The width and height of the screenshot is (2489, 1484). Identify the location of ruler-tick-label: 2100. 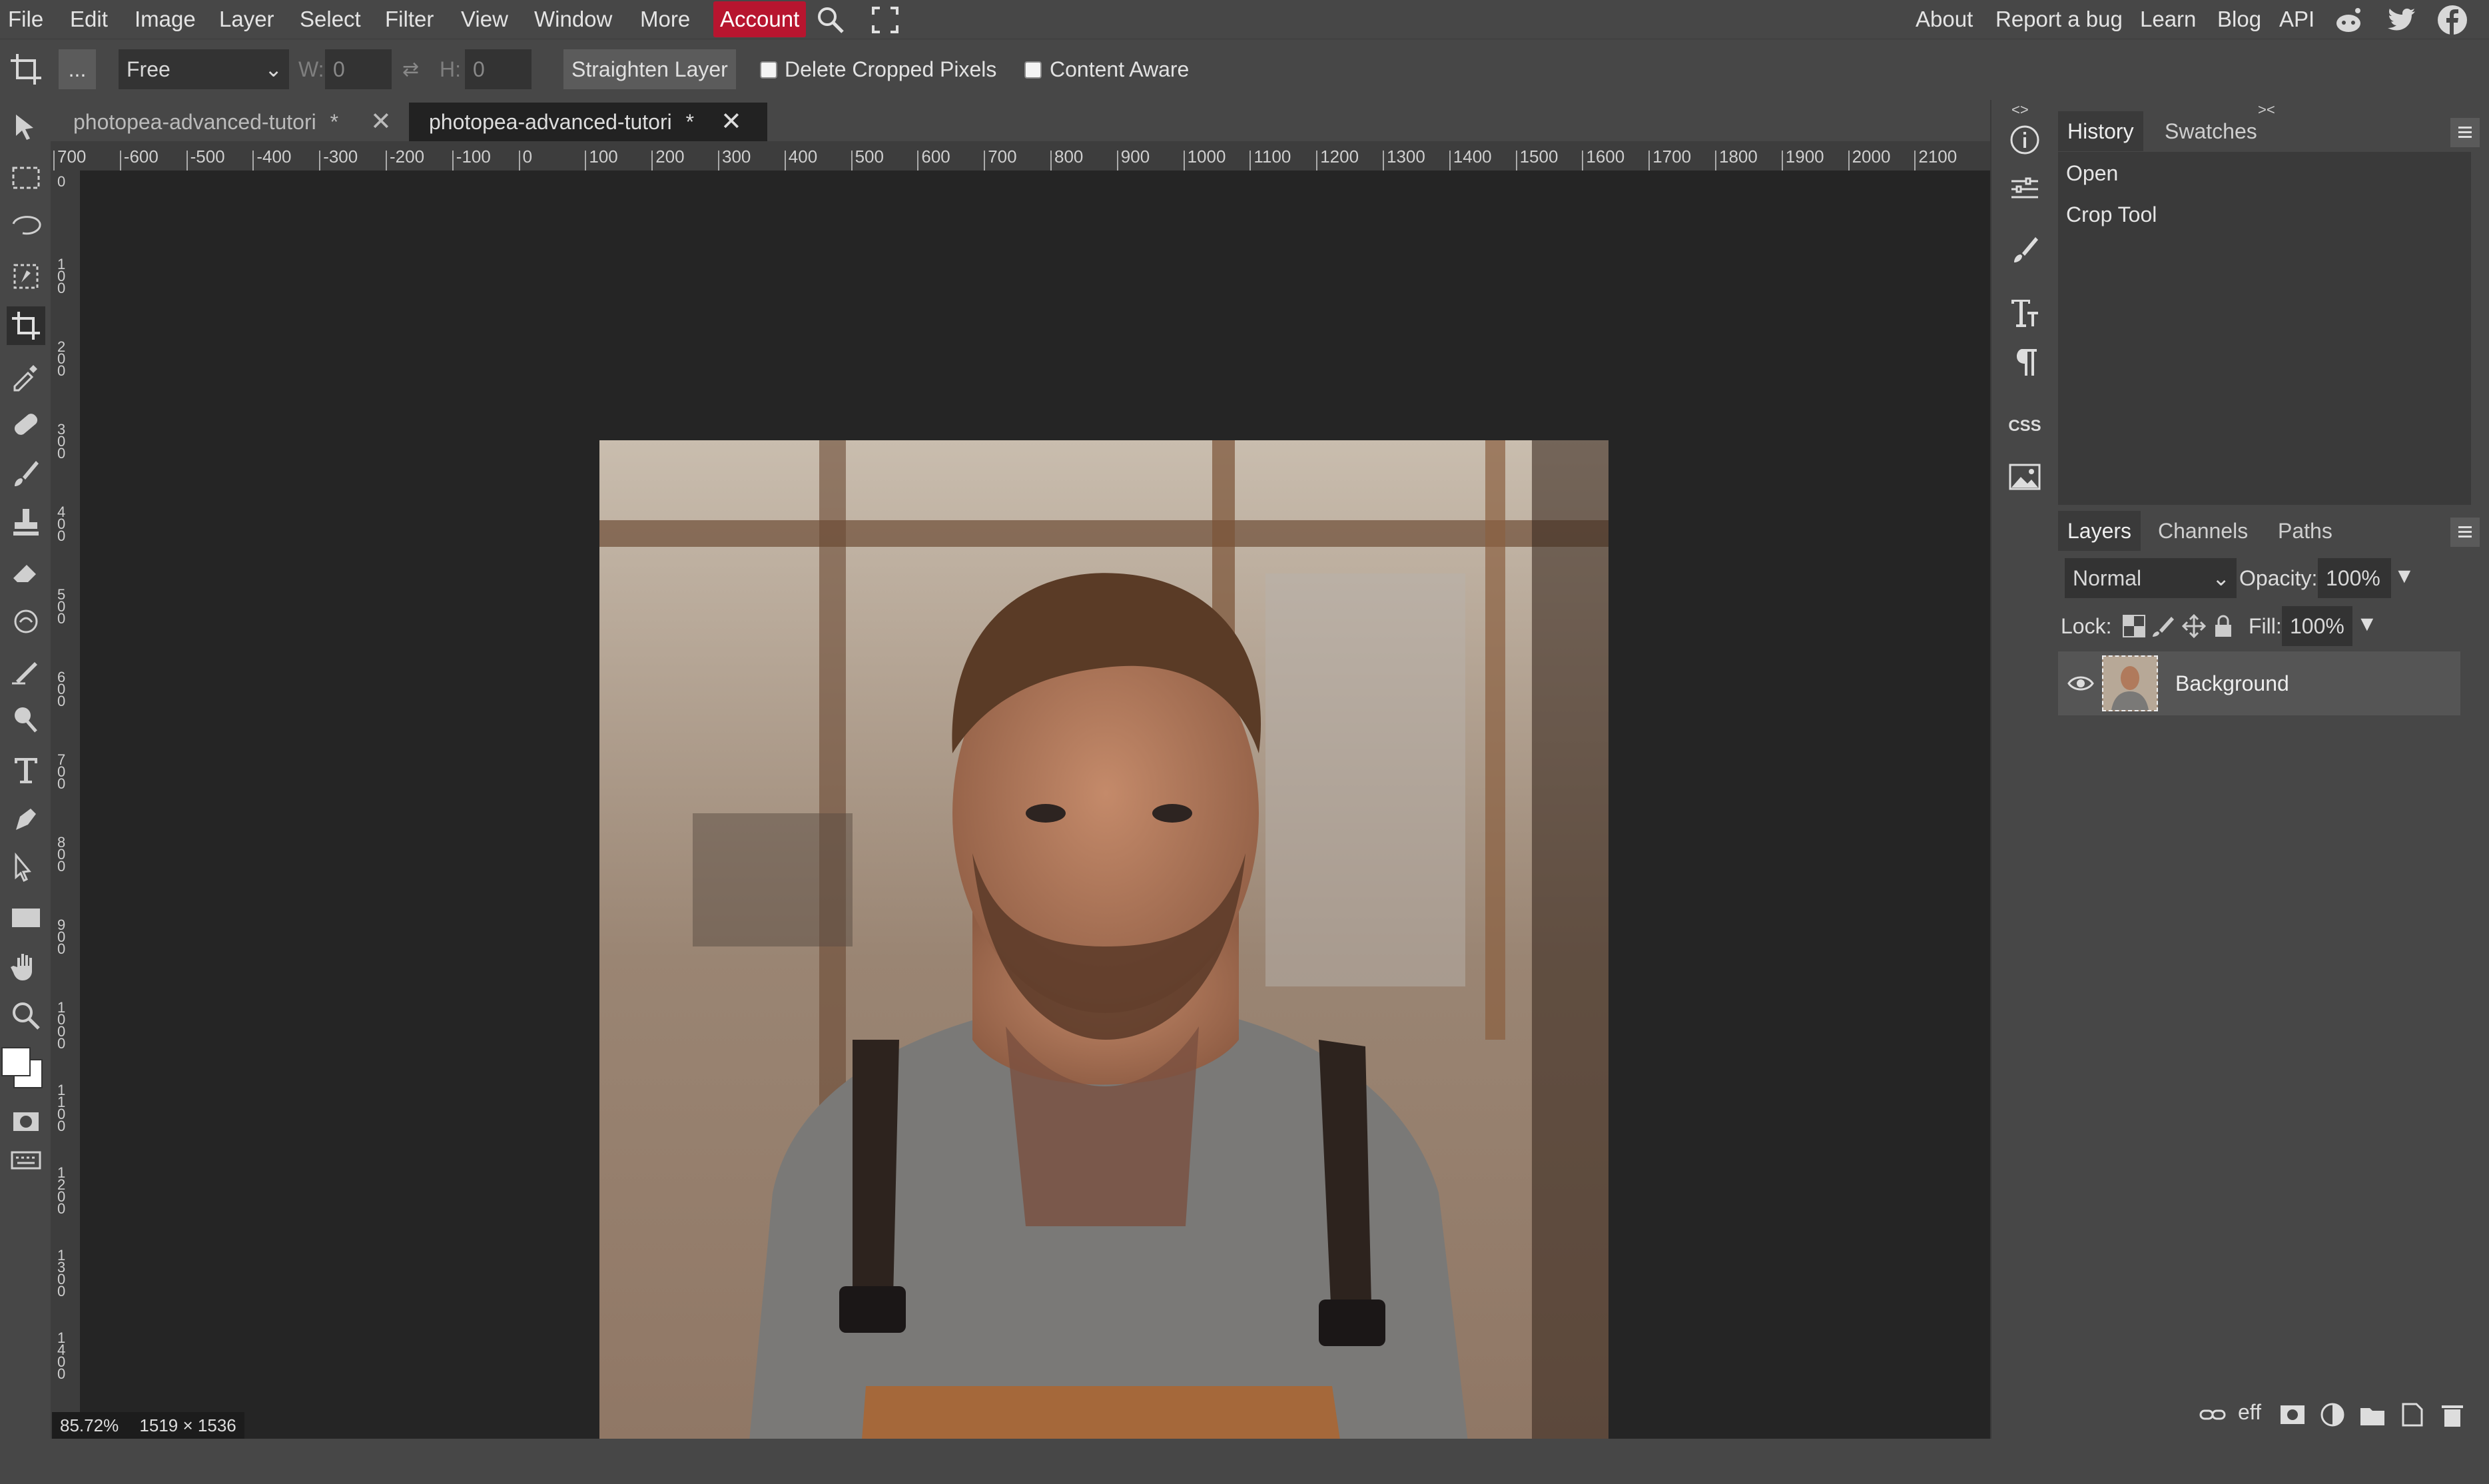
(1938, 157).